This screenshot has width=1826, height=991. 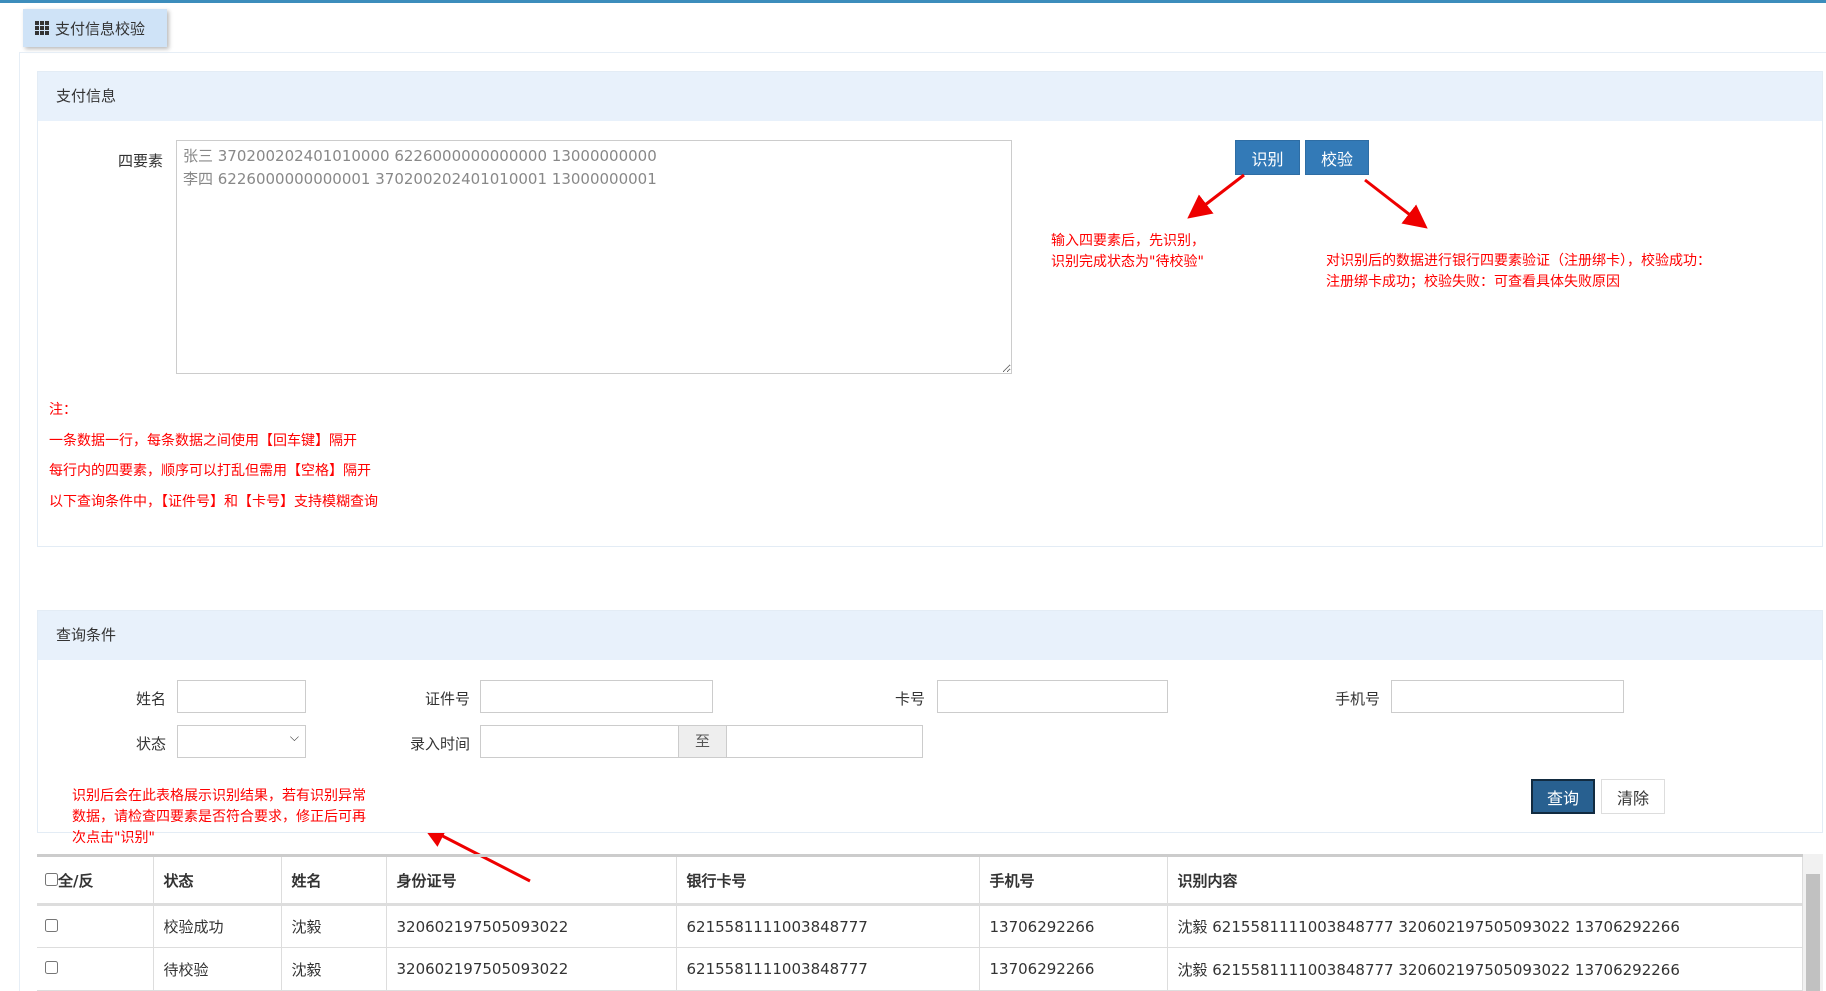 What do you see at coordinates (140, 161) in the screenshot?
I see `four-elements-label: 四要素` at bounding box center [140, 161].